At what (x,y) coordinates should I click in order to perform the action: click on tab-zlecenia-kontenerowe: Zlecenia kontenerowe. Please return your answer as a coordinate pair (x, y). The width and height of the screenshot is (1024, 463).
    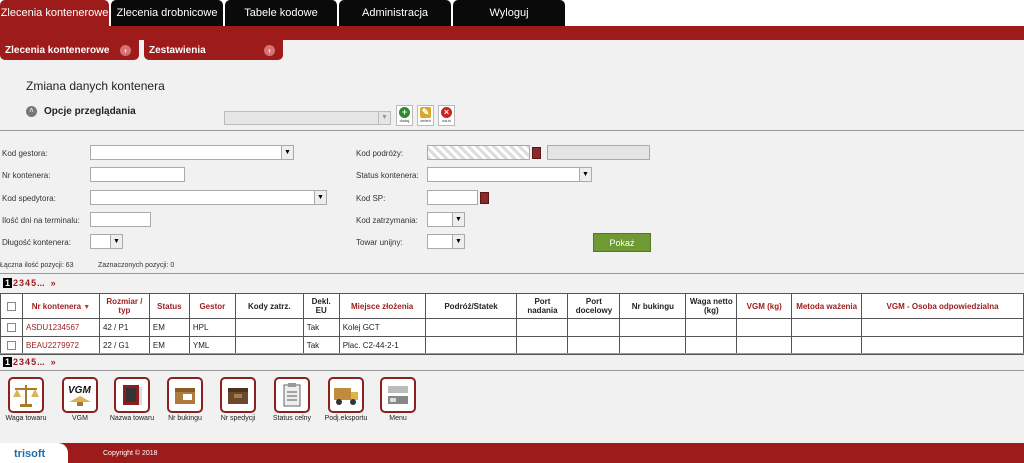
    Looking at the image, I should click on (54, 13).